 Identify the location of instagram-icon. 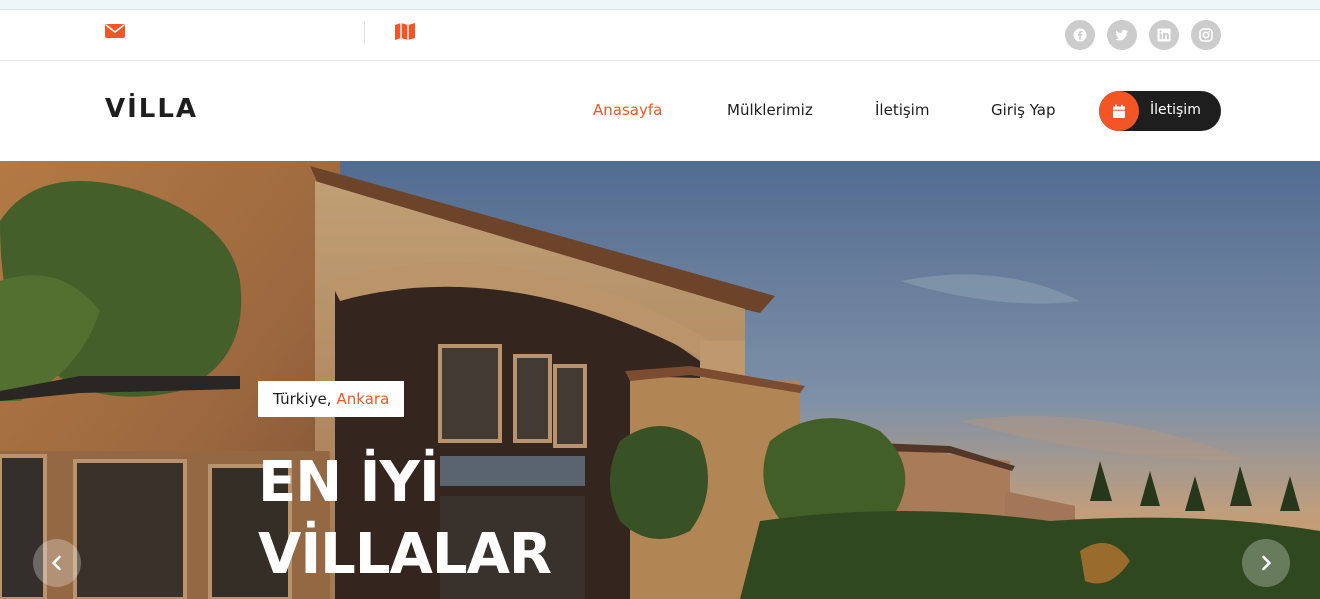
(1206, 35).